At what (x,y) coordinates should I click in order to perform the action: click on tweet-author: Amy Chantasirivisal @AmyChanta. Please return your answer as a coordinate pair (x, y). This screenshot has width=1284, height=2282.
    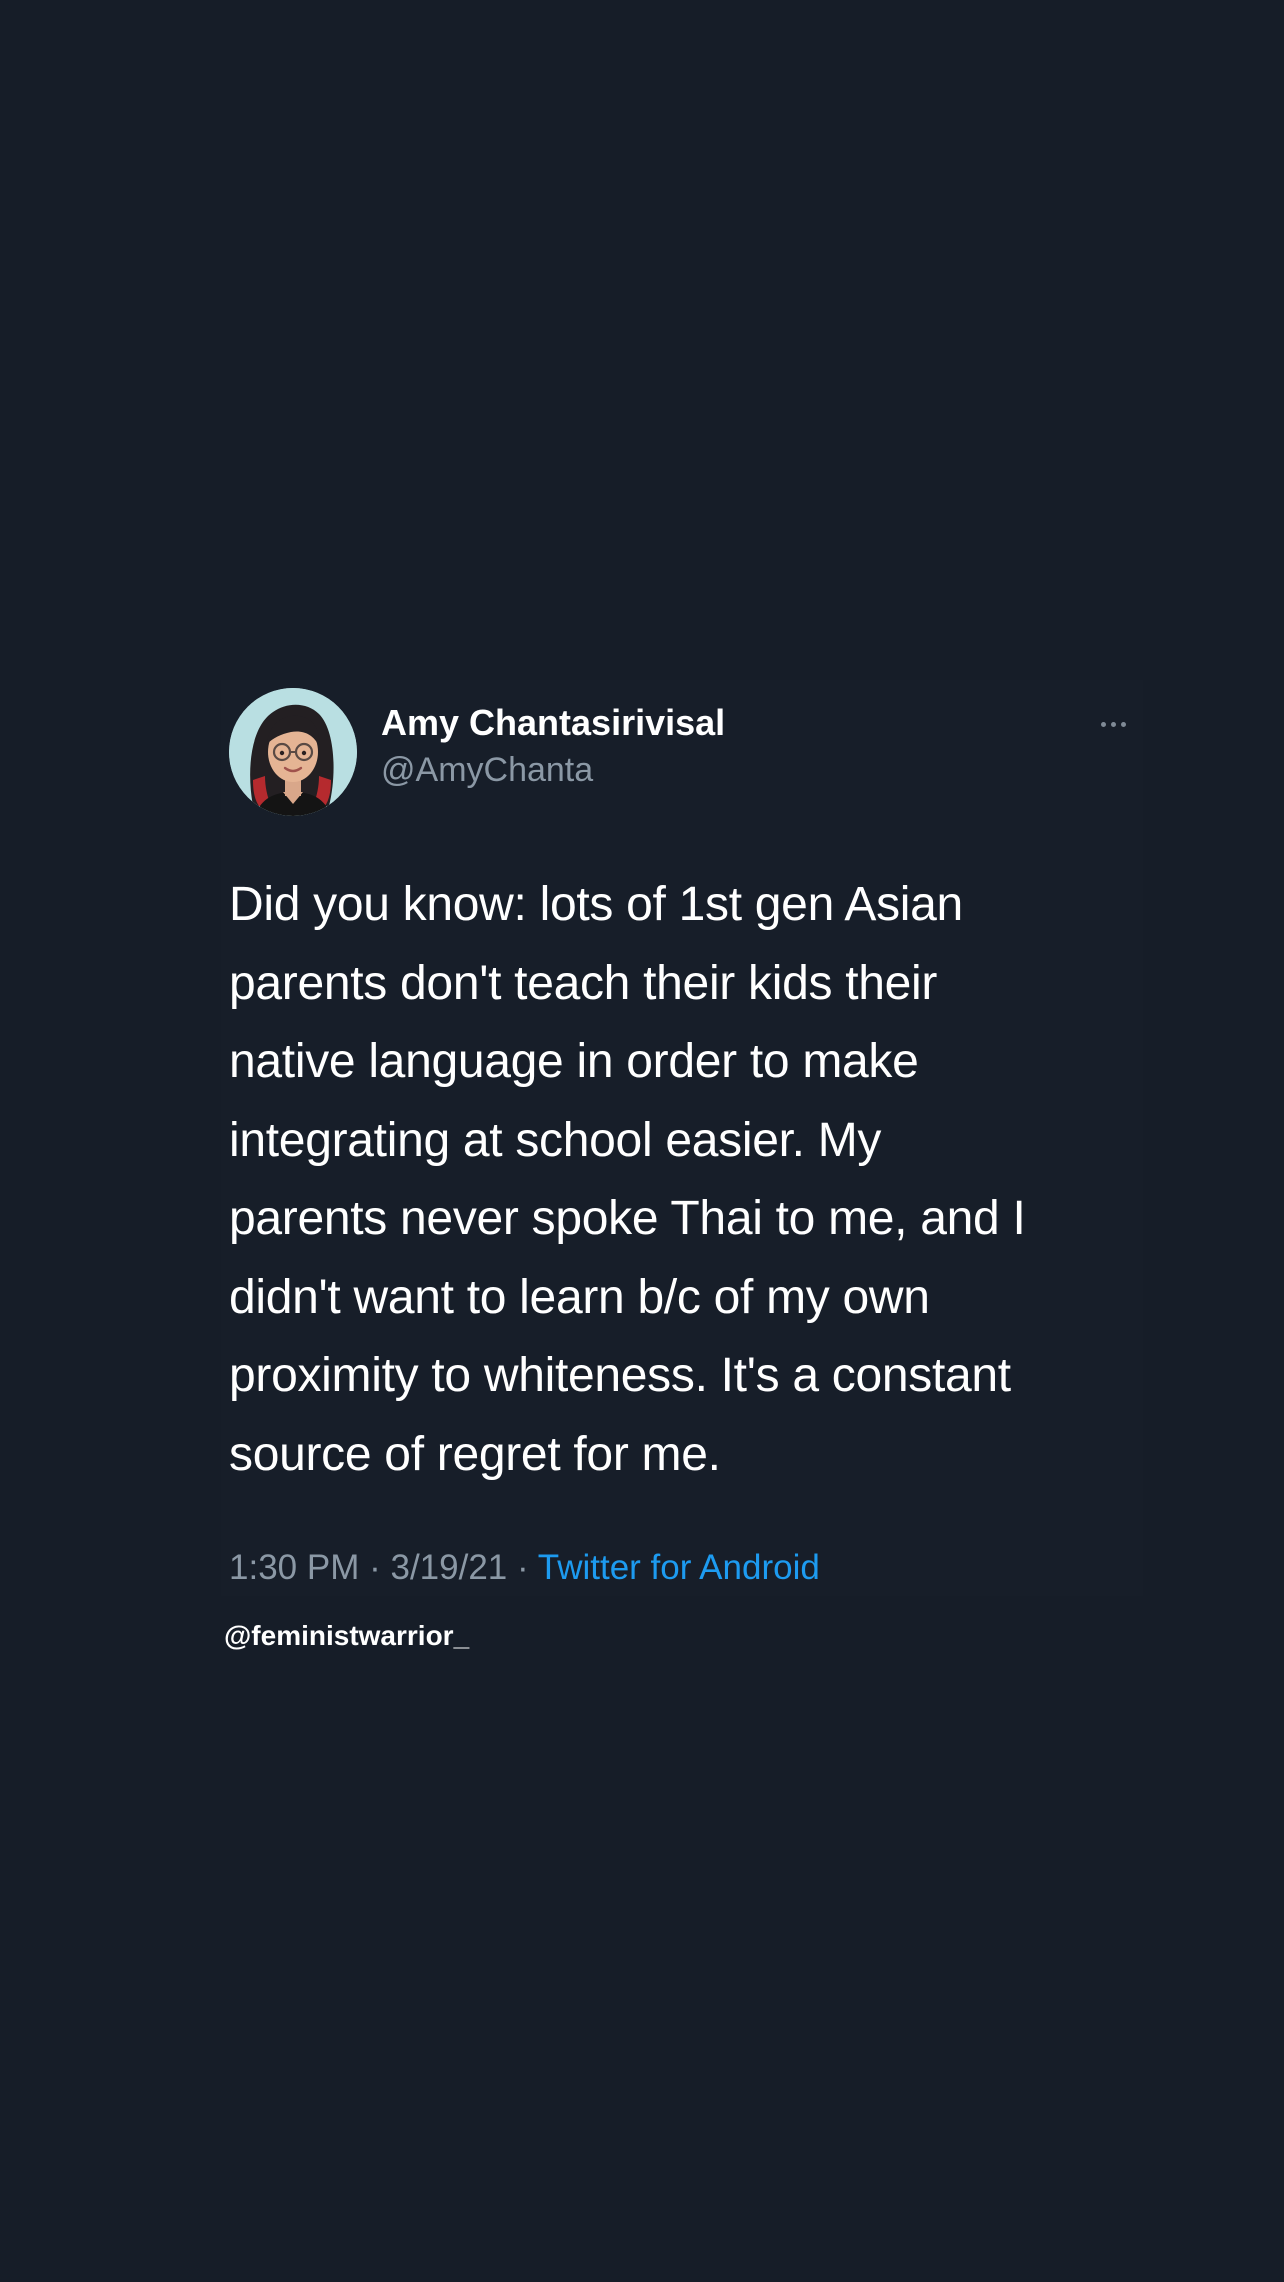
    Looking at the image, I should click on (701, 747).